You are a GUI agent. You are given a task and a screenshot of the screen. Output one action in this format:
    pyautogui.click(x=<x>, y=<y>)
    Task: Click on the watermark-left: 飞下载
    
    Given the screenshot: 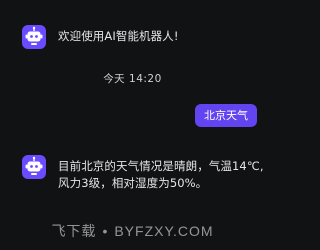 What is the action you would take?
    pyautogui.click(x=74, y=231)
    